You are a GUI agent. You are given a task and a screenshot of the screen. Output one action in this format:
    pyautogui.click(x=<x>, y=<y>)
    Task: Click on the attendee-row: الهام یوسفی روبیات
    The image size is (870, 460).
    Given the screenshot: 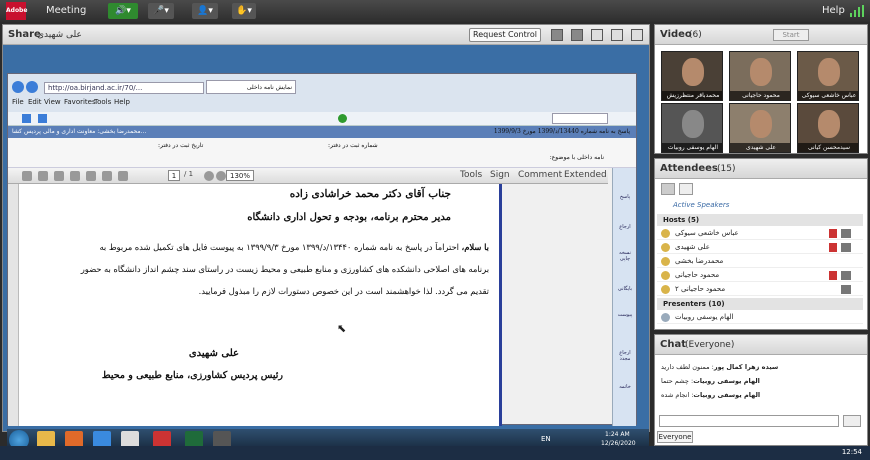 What is the action you would take?
    pyautogui.click(x=760, y=317)
    